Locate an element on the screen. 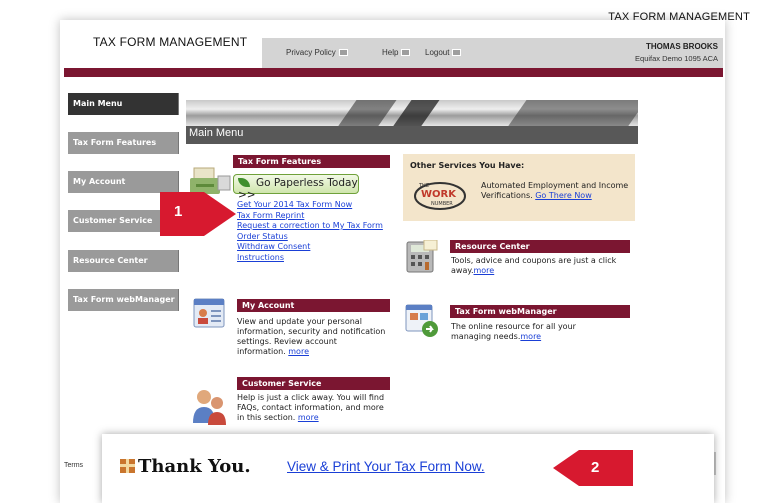  the-work-number-logo: THE WORK NUMBER is located at coordinates (440, 196).